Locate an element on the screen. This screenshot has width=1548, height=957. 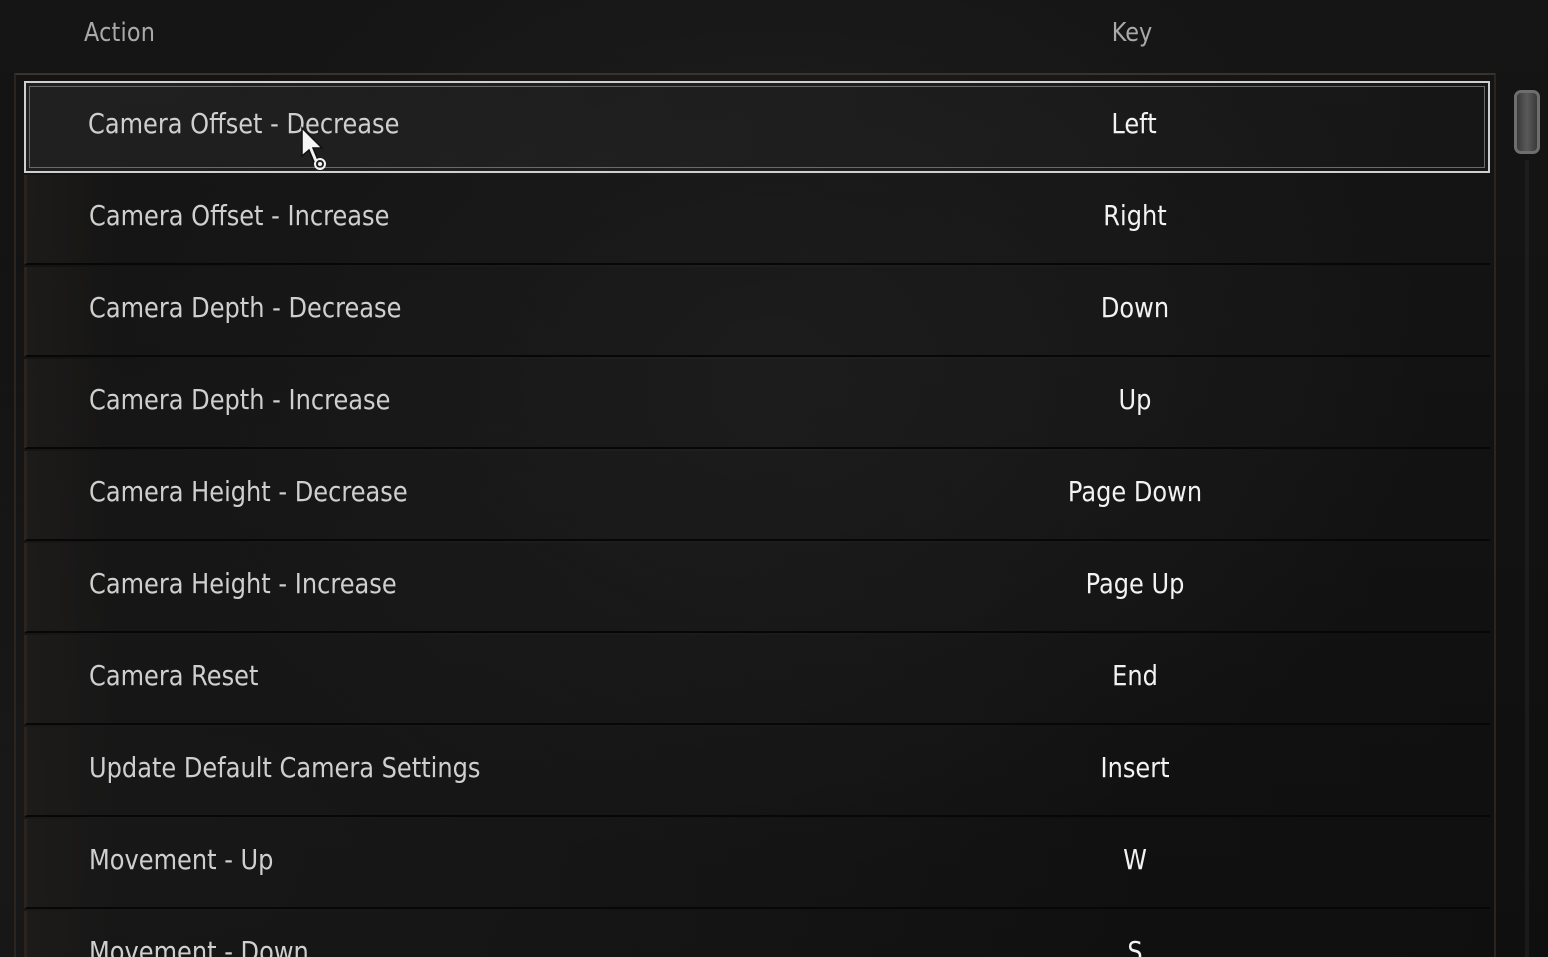
binding-key-label: Down is located at coordinates (1135, 307).